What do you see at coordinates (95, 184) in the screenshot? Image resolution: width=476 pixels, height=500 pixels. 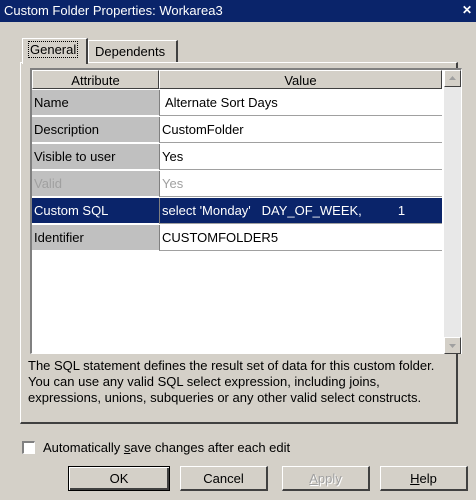 I see `attribute-cell: Valid` at bounding box center [95, 184].